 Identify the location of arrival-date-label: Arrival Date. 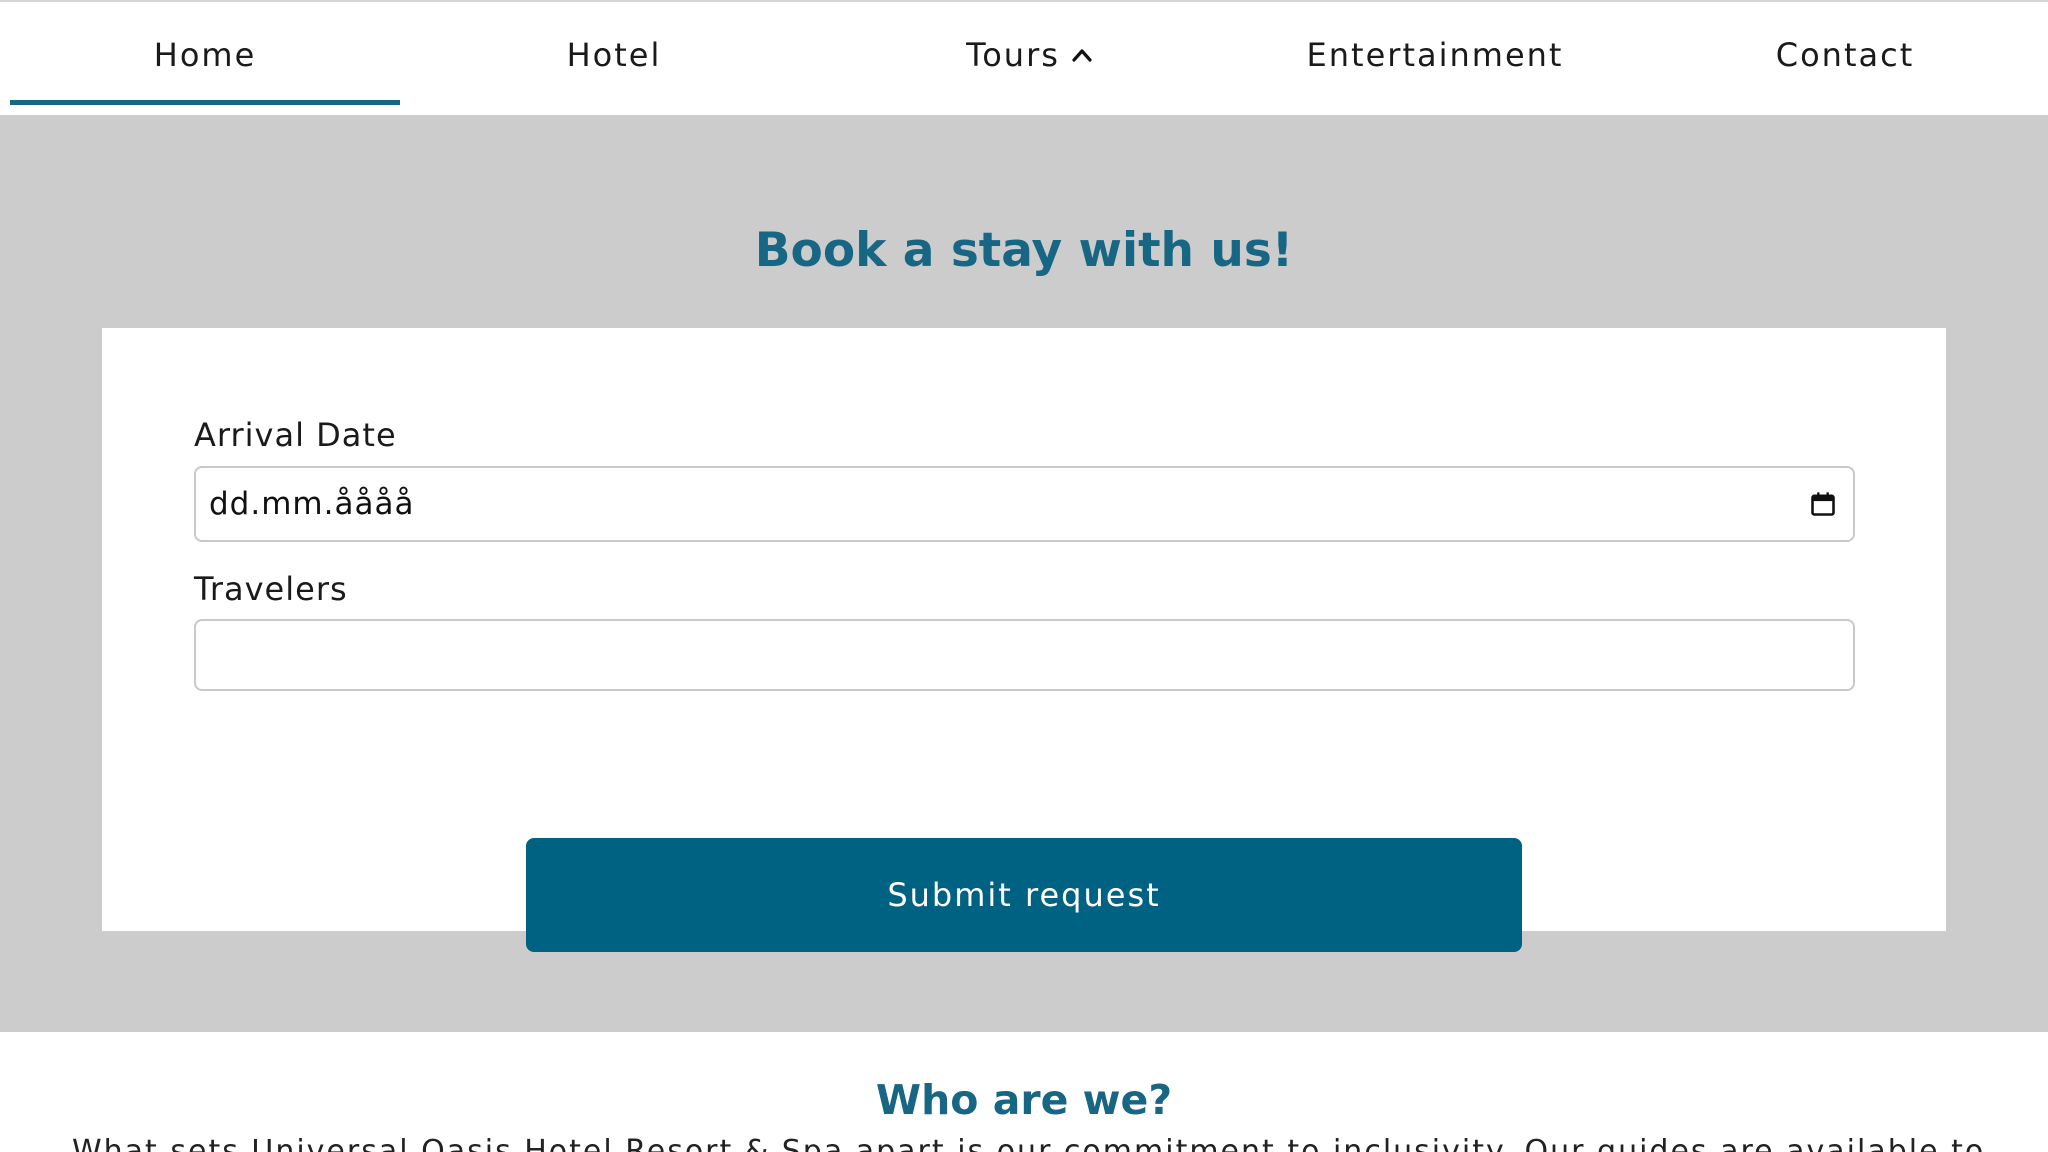
(295, 435).